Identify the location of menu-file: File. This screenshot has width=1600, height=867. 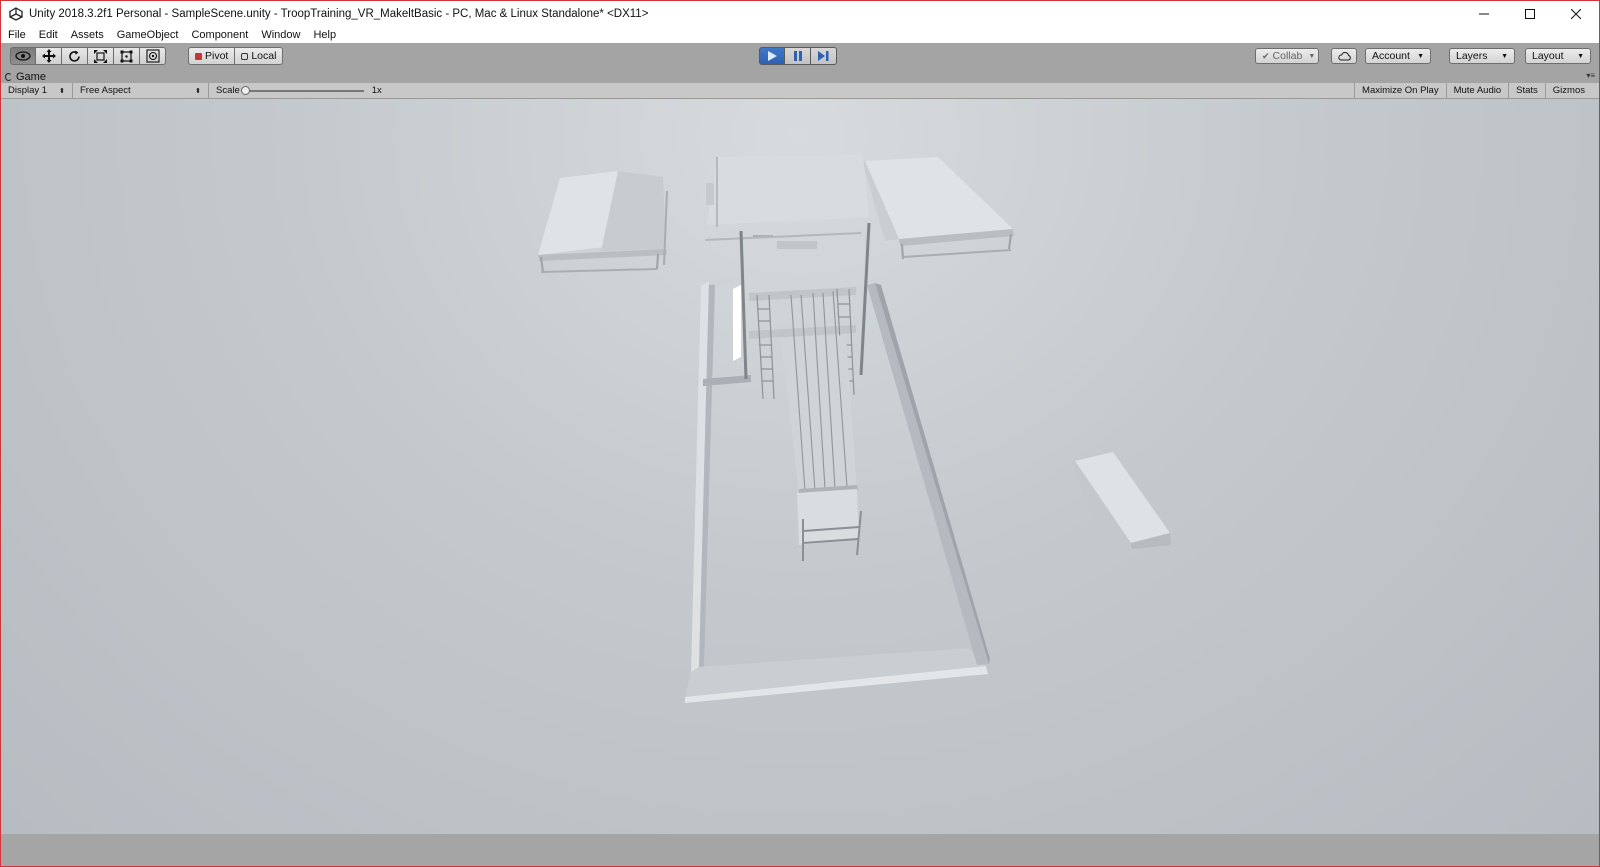
(16, 35).